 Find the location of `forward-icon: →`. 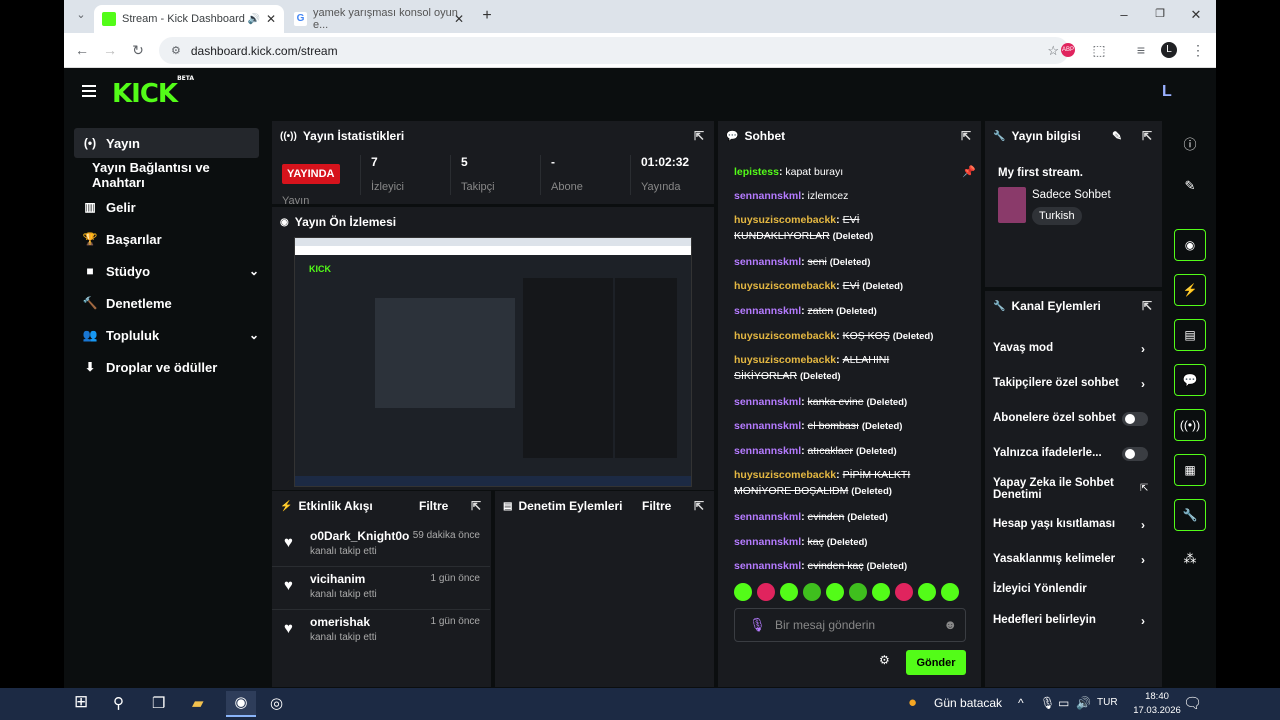

forward-icon: → is located at coordinates (110, 50).